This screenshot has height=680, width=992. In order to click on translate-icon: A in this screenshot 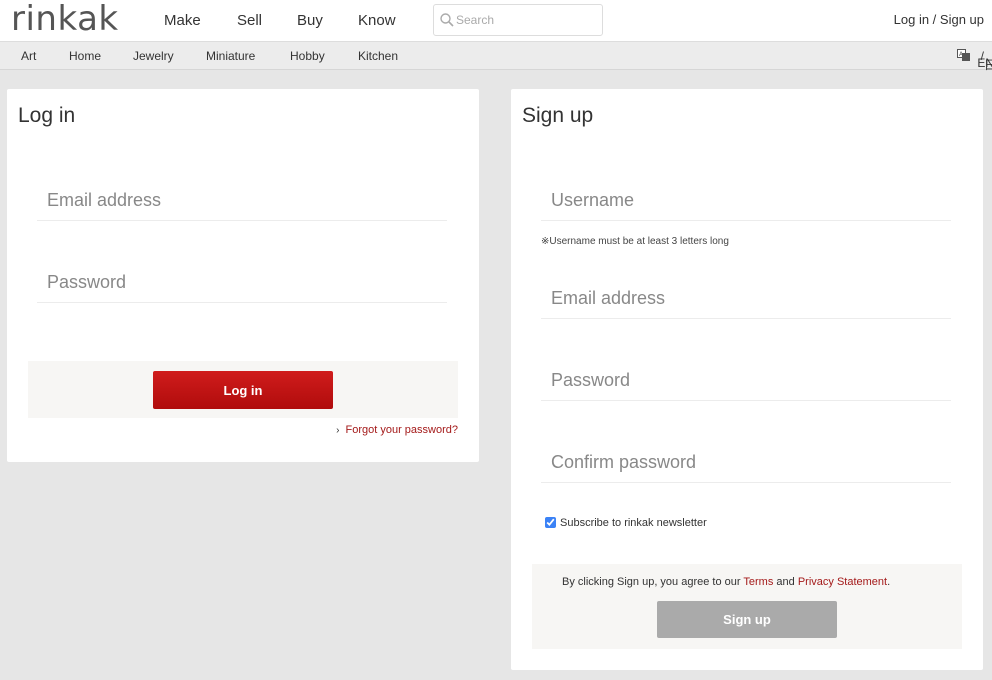, I will do `click(964, 55)`.